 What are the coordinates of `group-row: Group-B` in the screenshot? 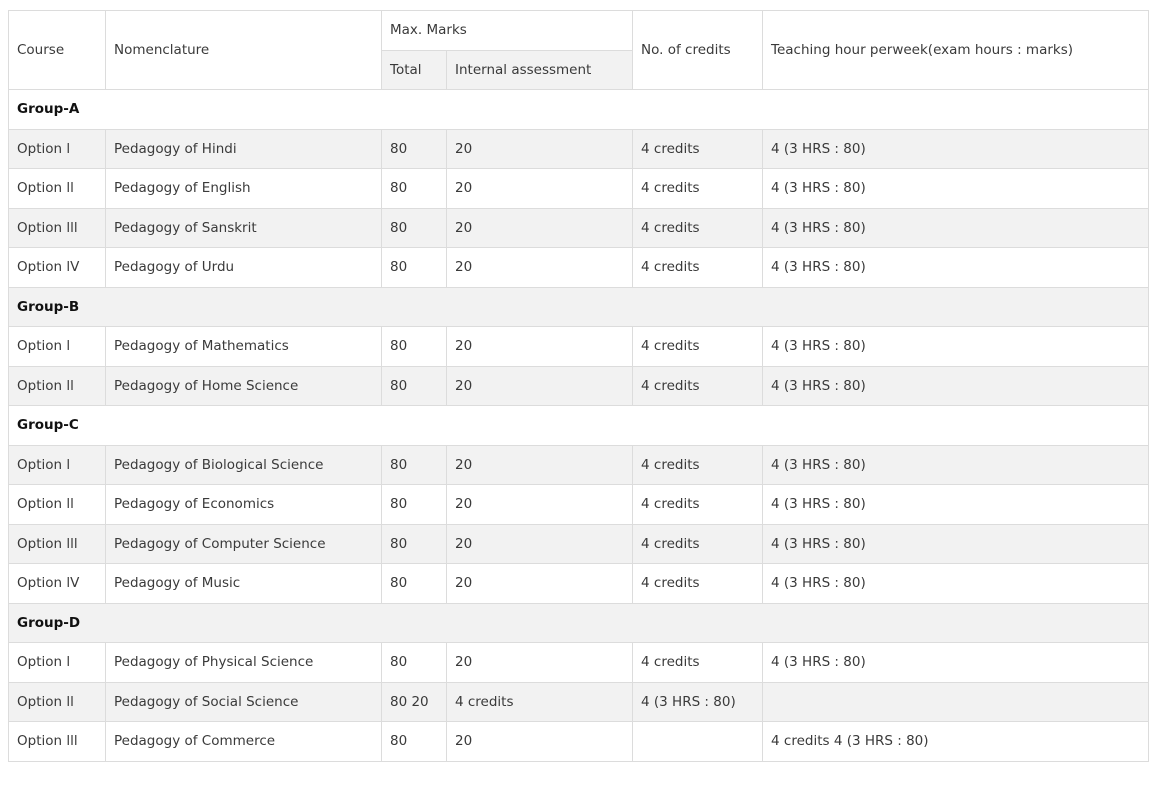 It's located at (578, 306).